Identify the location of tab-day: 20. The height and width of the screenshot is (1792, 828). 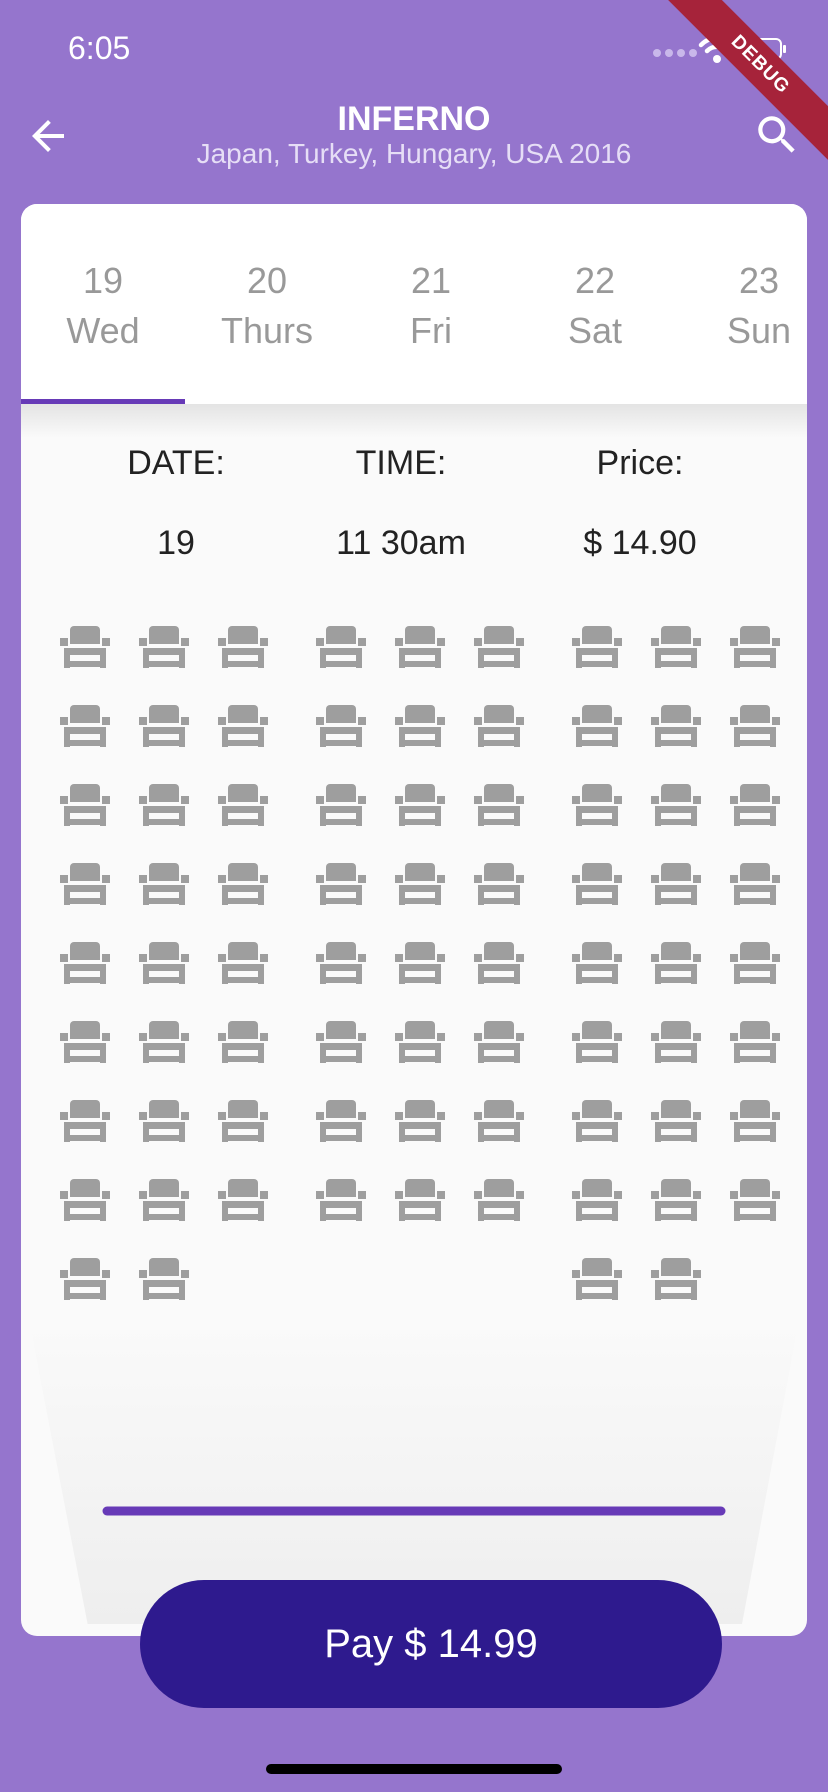
(267, 280).